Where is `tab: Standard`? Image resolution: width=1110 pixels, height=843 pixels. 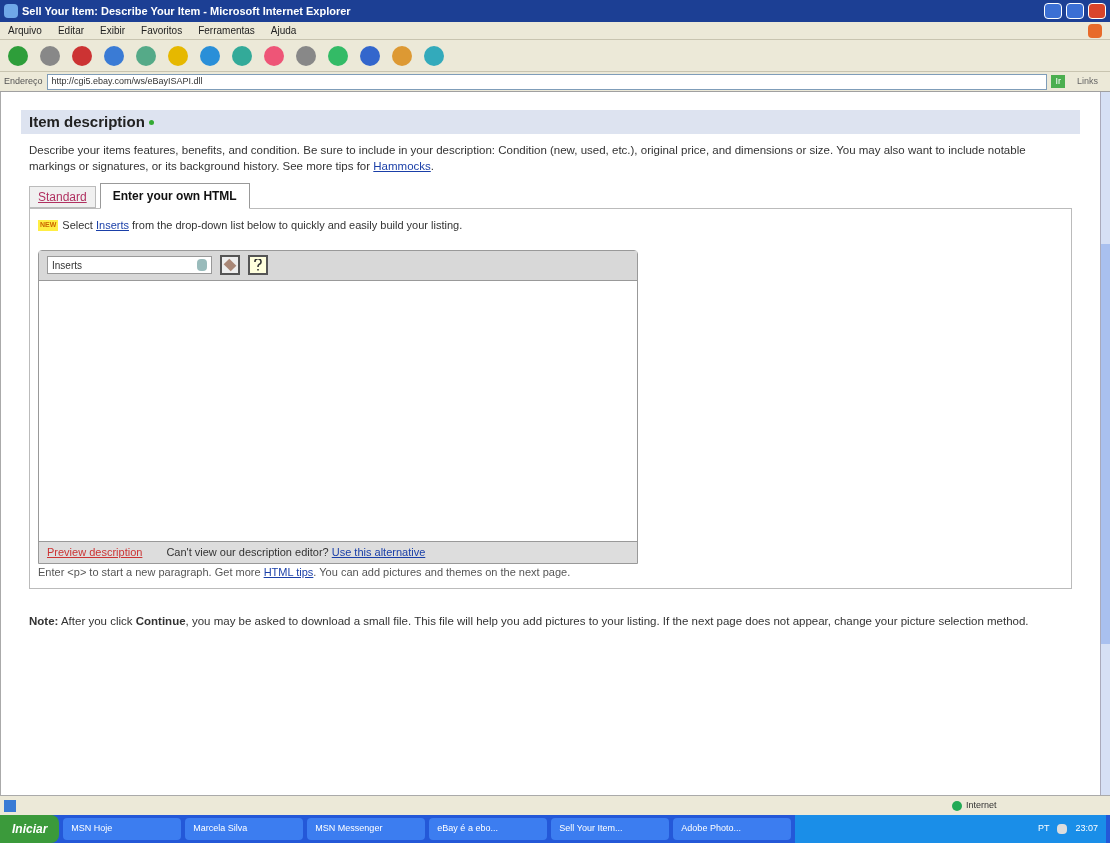 tab: Standard is located at coordinates (62, 197).